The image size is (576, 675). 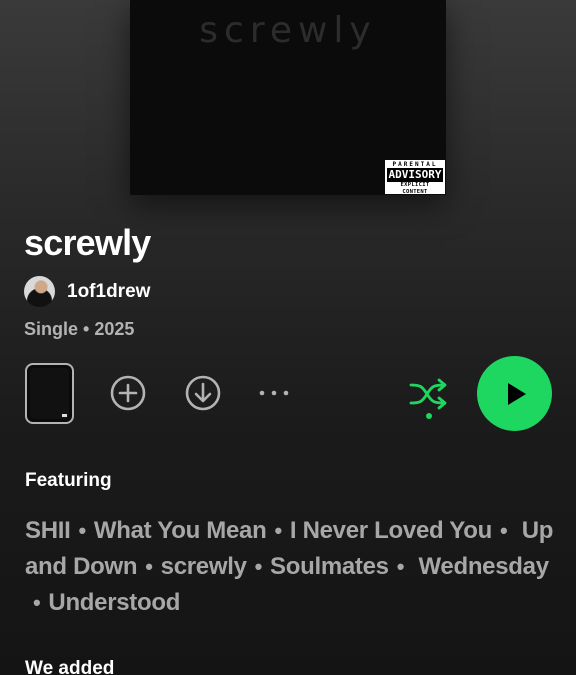 What do you see at coordinates (108, 292) in the screenshot?
I see `artist-name: 1of1drew` at bounding box center [108, 292].